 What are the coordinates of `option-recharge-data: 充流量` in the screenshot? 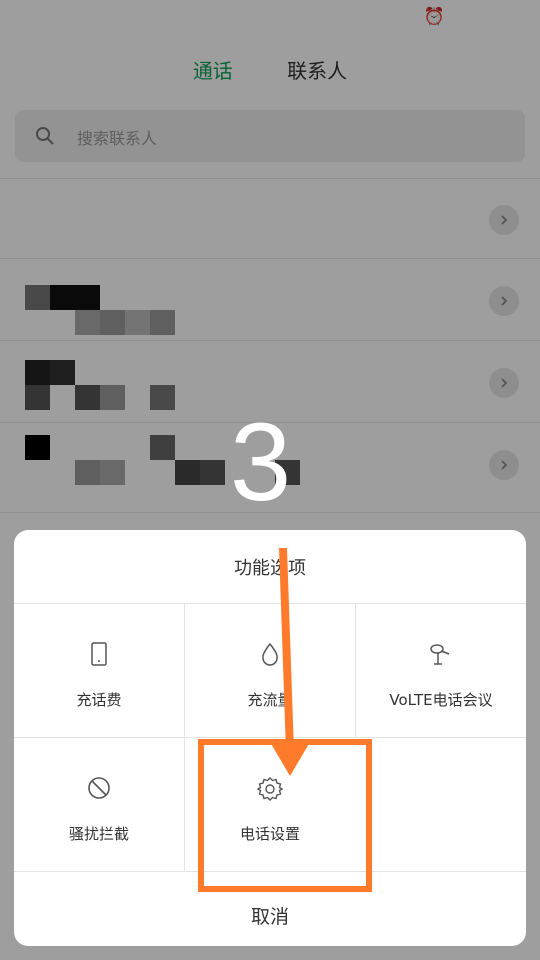 It's located at (270, 670).